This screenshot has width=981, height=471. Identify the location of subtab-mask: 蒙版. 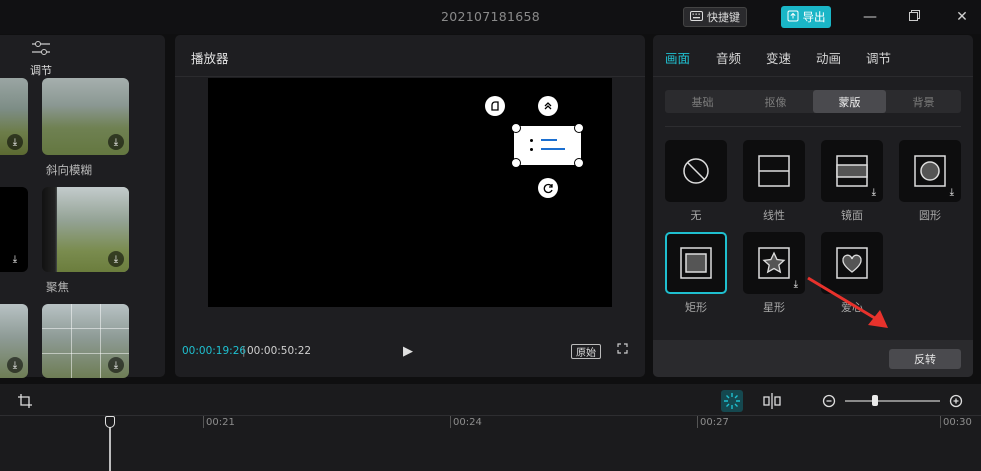
(849, 101).